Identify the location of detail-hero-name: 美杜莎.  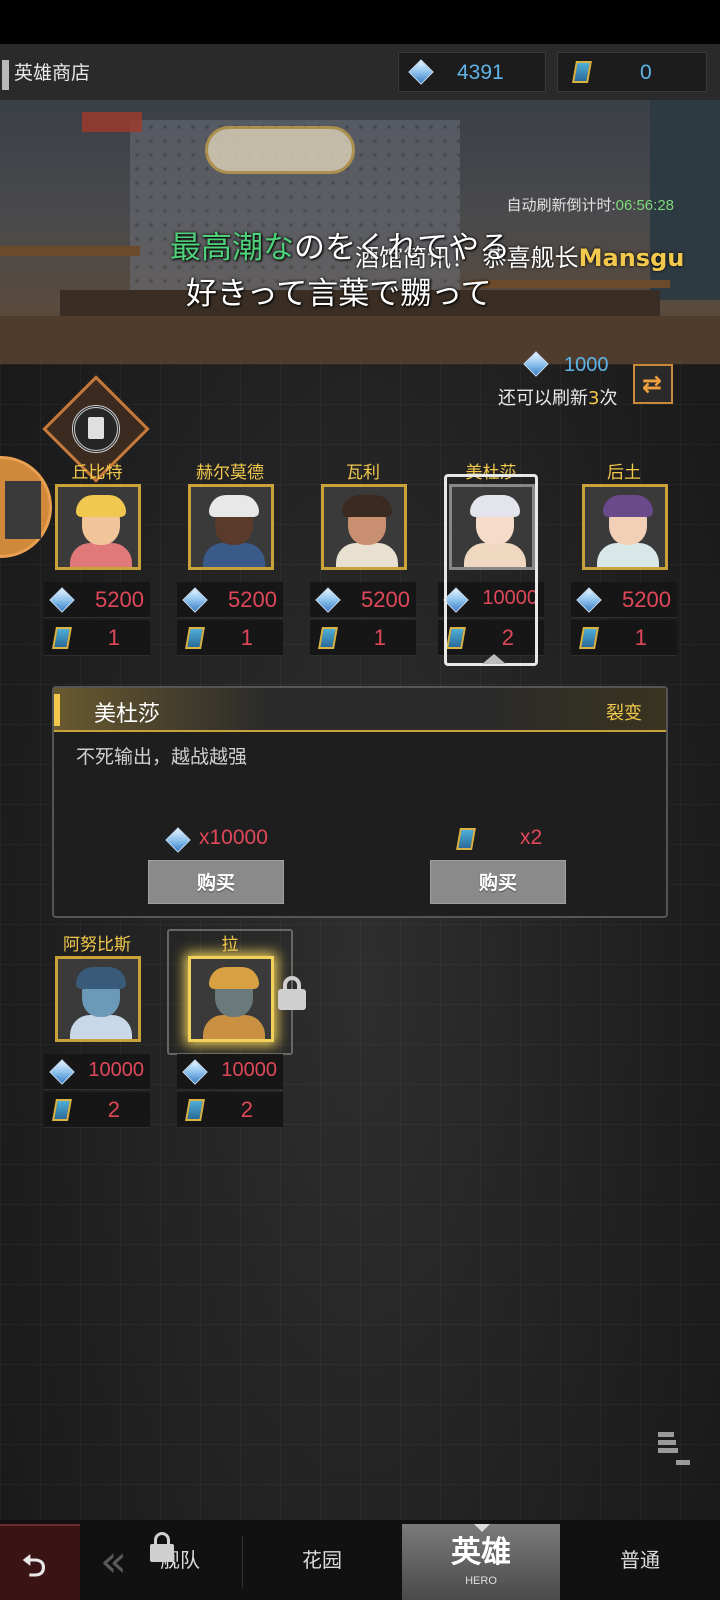
(127, 714).